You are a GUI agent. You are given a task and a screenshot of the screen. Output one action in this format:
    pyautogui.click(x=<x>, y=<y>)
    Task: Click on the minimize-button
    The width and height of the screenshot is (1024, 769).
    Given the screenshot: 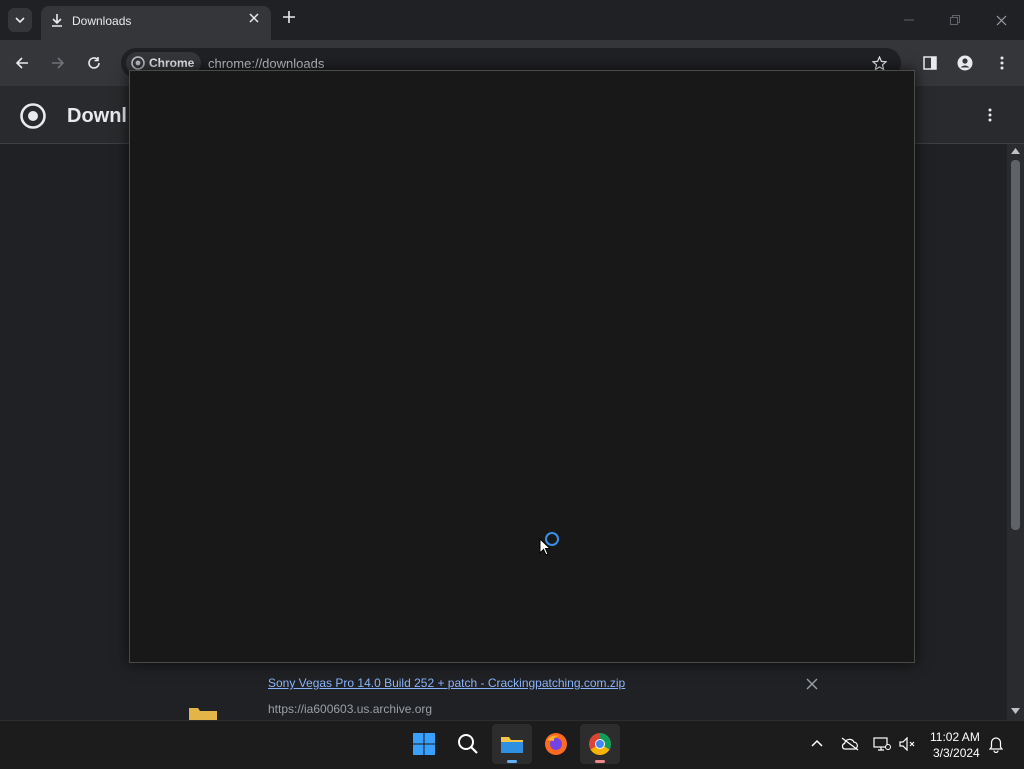 What is the action you would take?
    pyautogui.click(x=909, y=20)
    